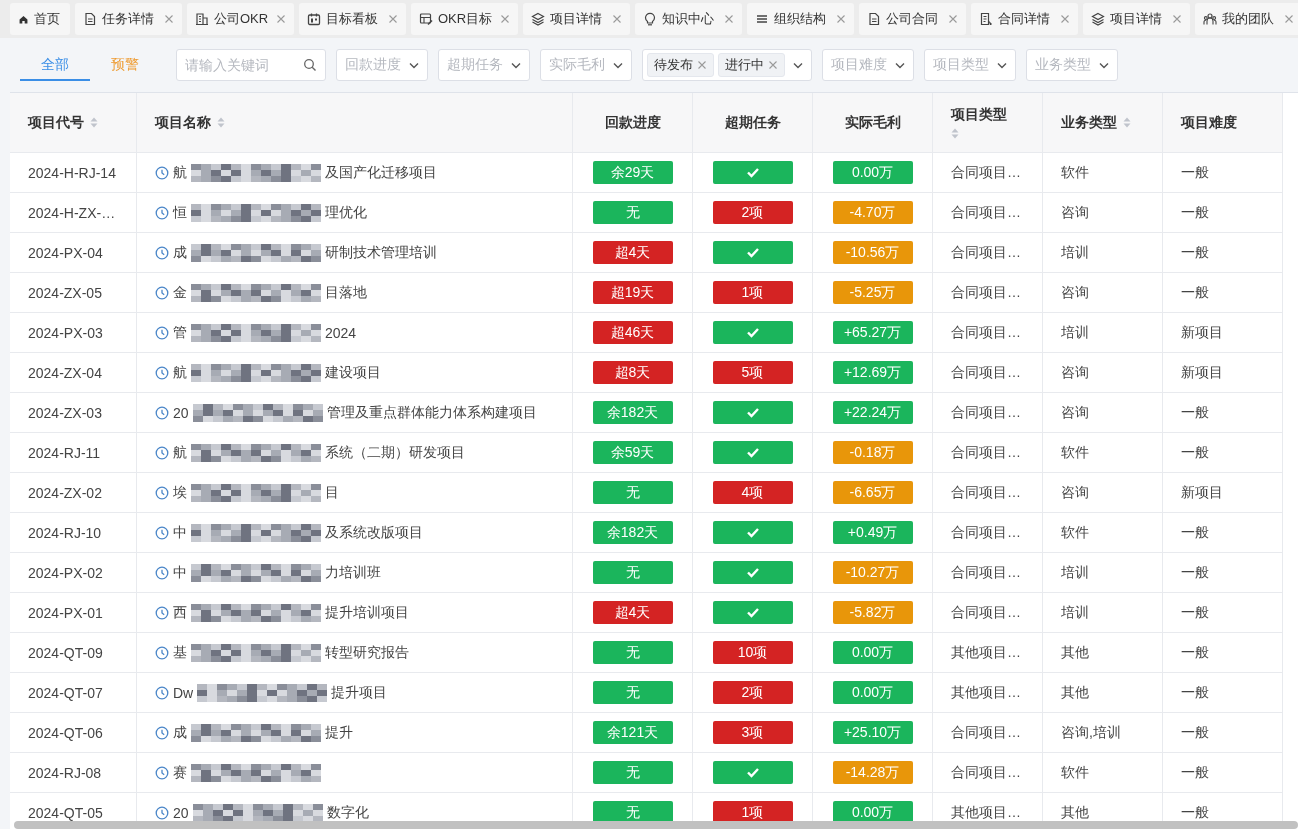 This screenshot has width=1298, height=829. What do you see at coordinates (1103, 123) in the screenshot?
I see `column-header: 业务类型` at bounding box center [1103, 123].